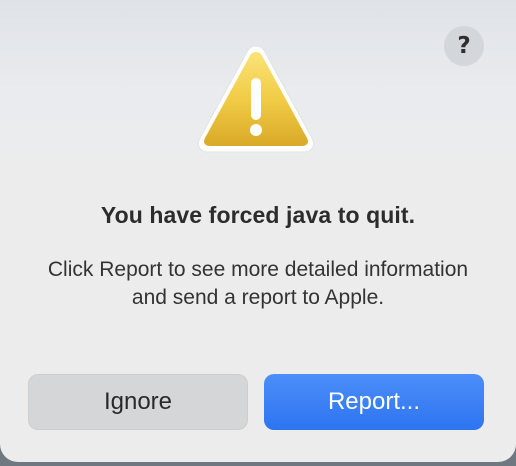 Image resolution: width=516 pixels, height=466 pixels. Describe the element at coordinates (258, 215) in the screenshot. I see `dialog-title: You have forced java to quit.` at that location.